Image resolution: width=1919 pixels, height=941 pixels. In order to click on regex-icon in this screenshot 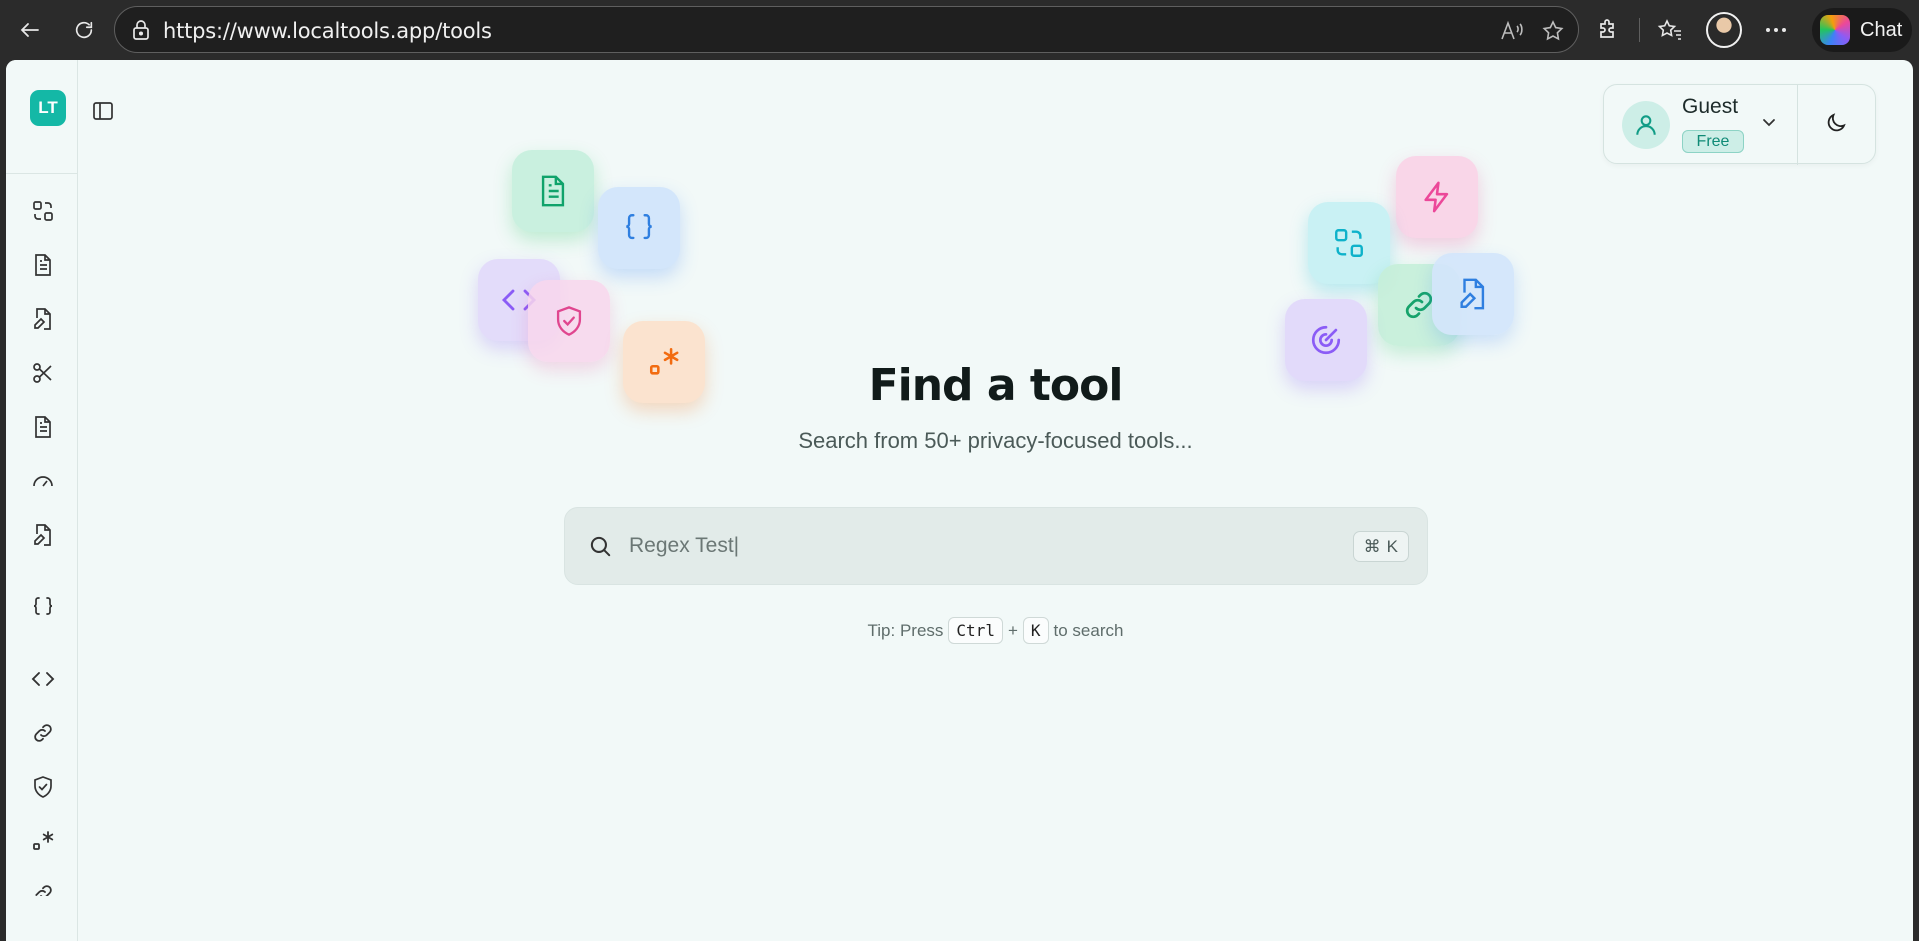, I will do `click(43, 840)`.